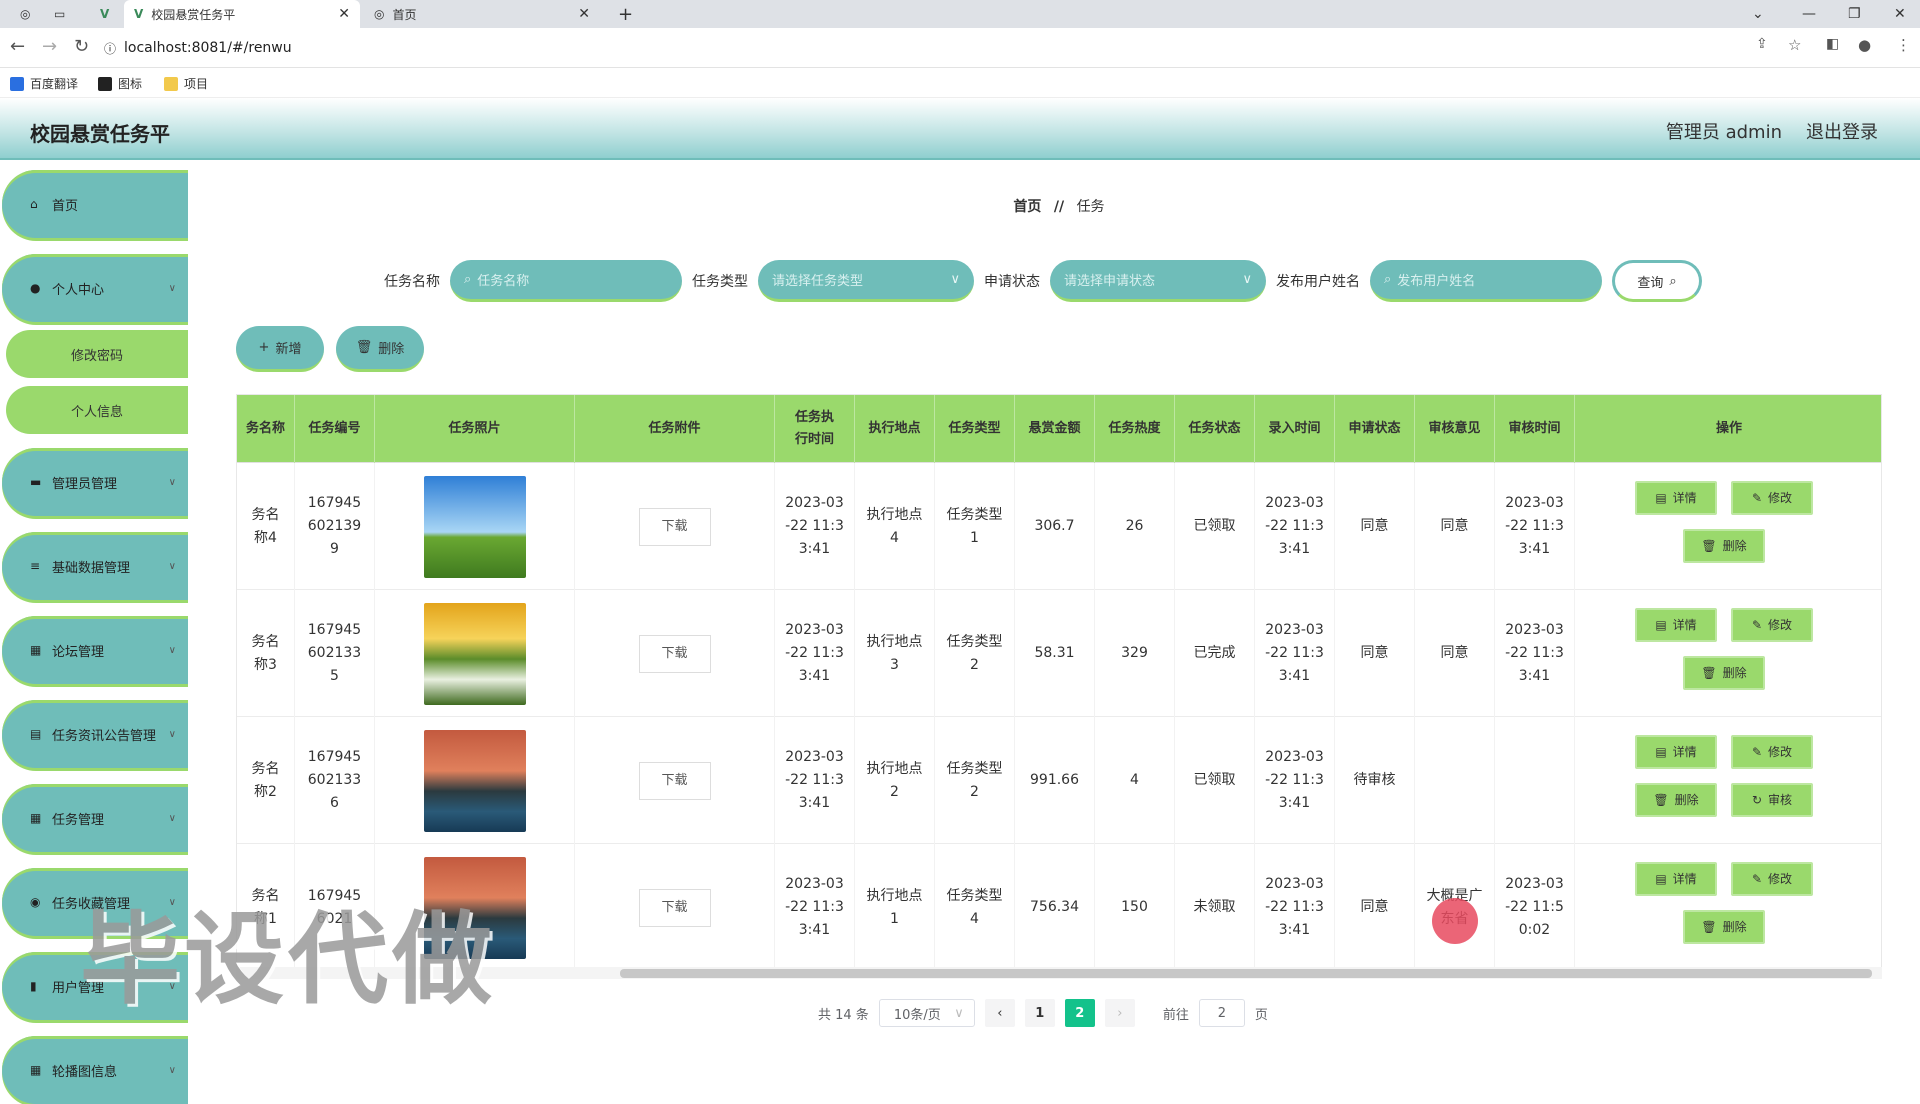 The height and width of the screenshot is (1104, 1920). I want to click on sidebar-item-task: ▦ 任务管理 ∨, so click(95, 818).